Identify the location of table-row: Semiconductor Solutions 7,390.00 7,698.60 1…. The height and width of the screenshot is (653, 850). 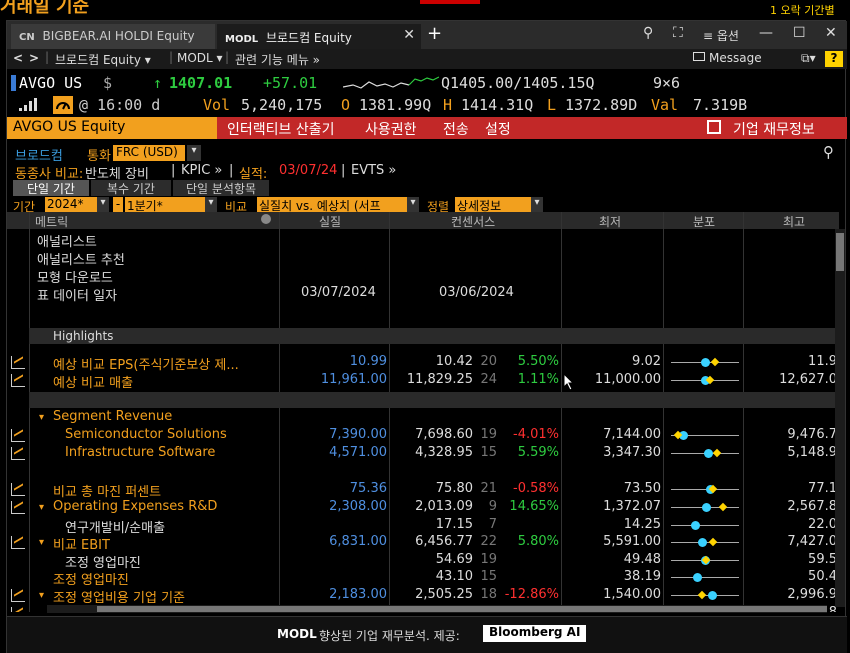
(423, 436).